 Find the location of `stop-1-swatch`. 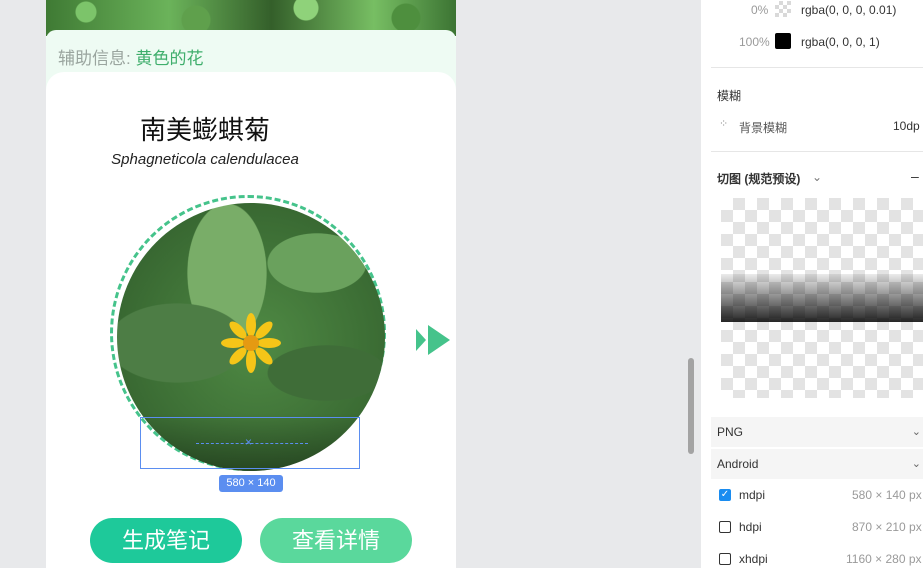

stop-1-swatch is located at coordinates (783, 41).